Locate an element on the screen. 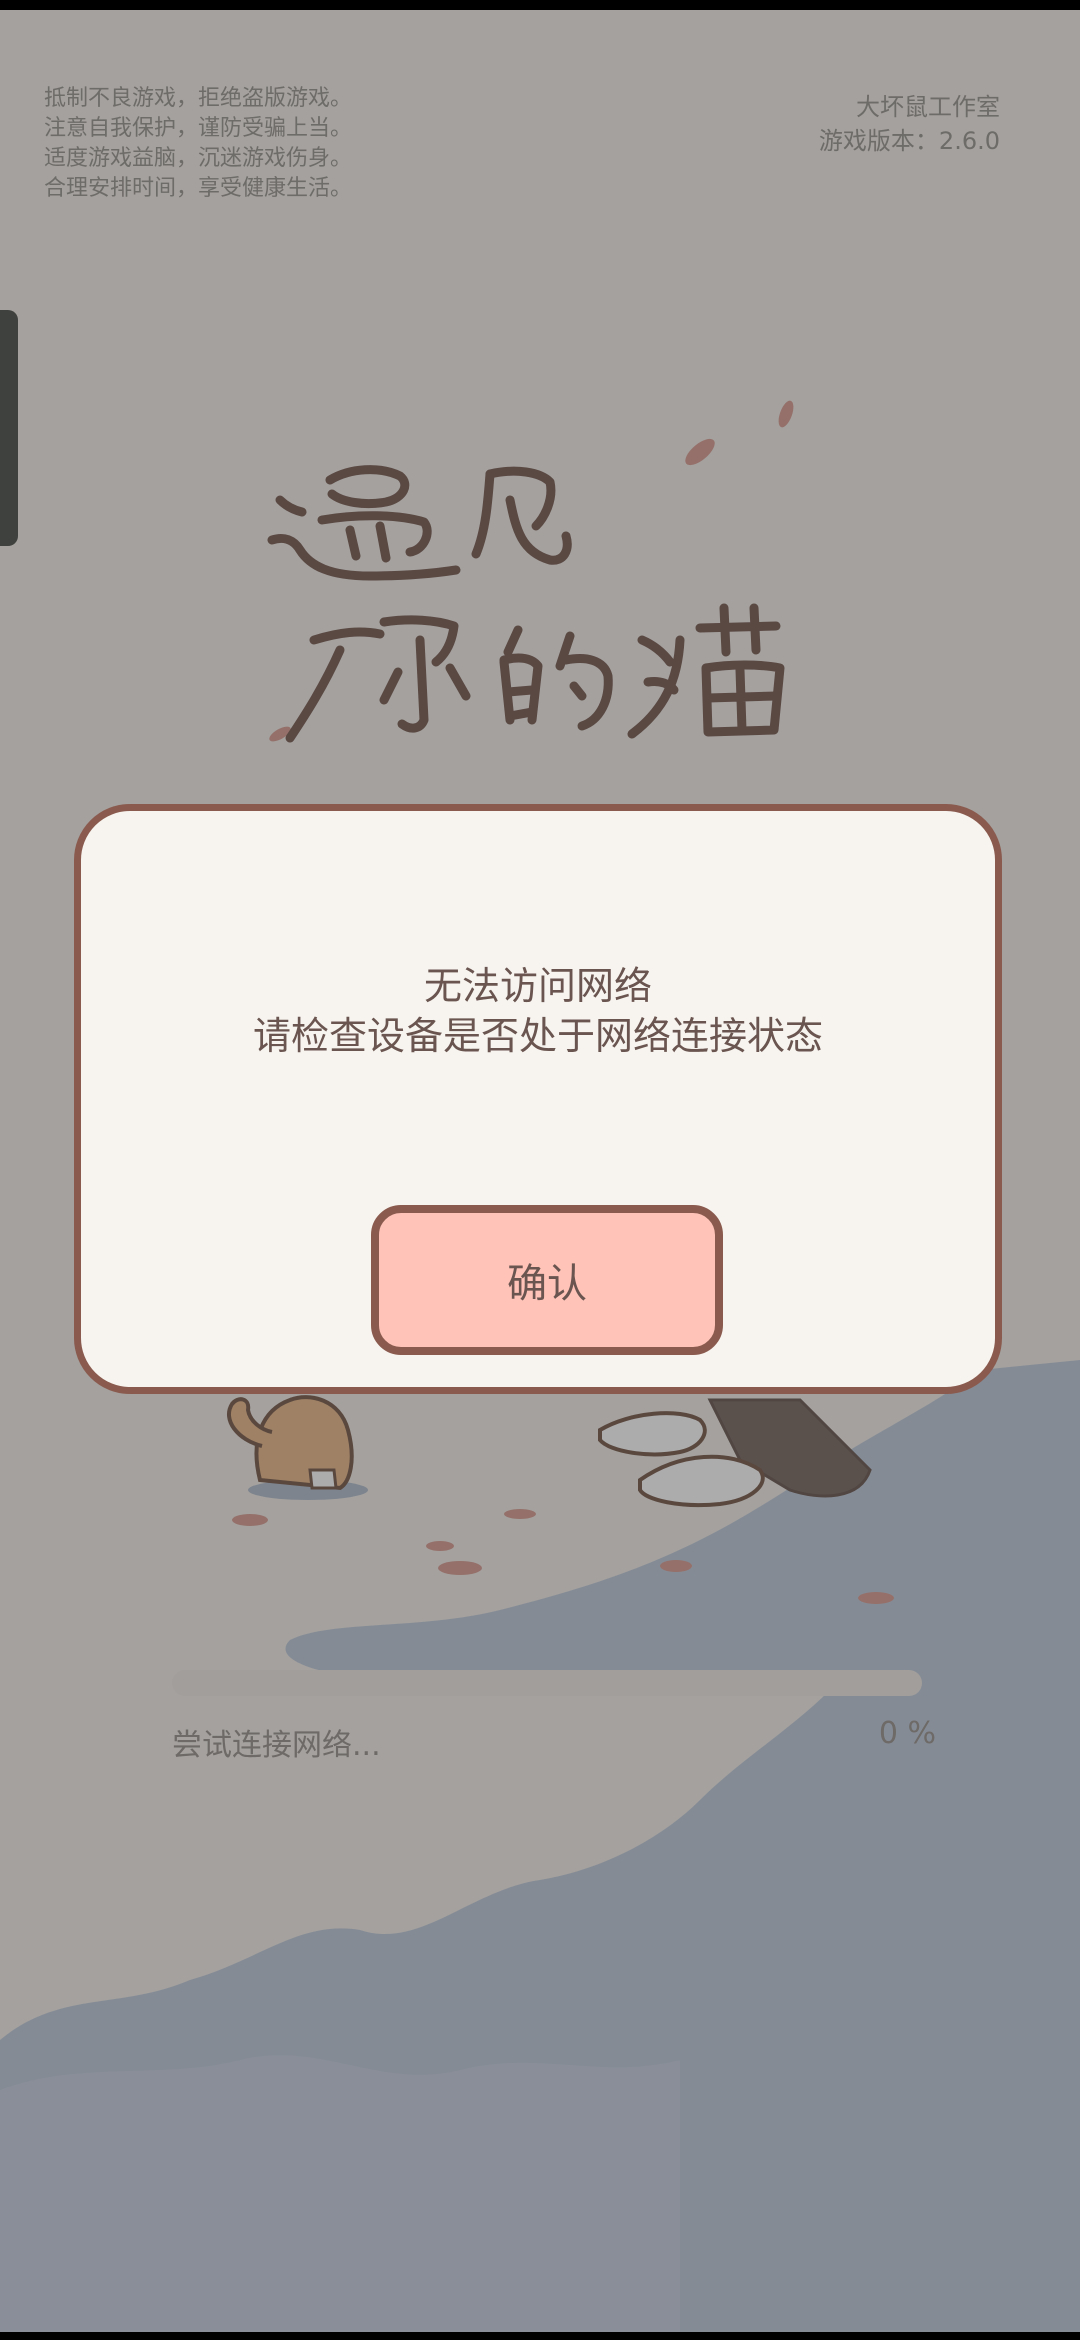 Image resolution: width=1080 pixels, height=2340 pixels. navigation-bar is located at coordinates (540, 2336).